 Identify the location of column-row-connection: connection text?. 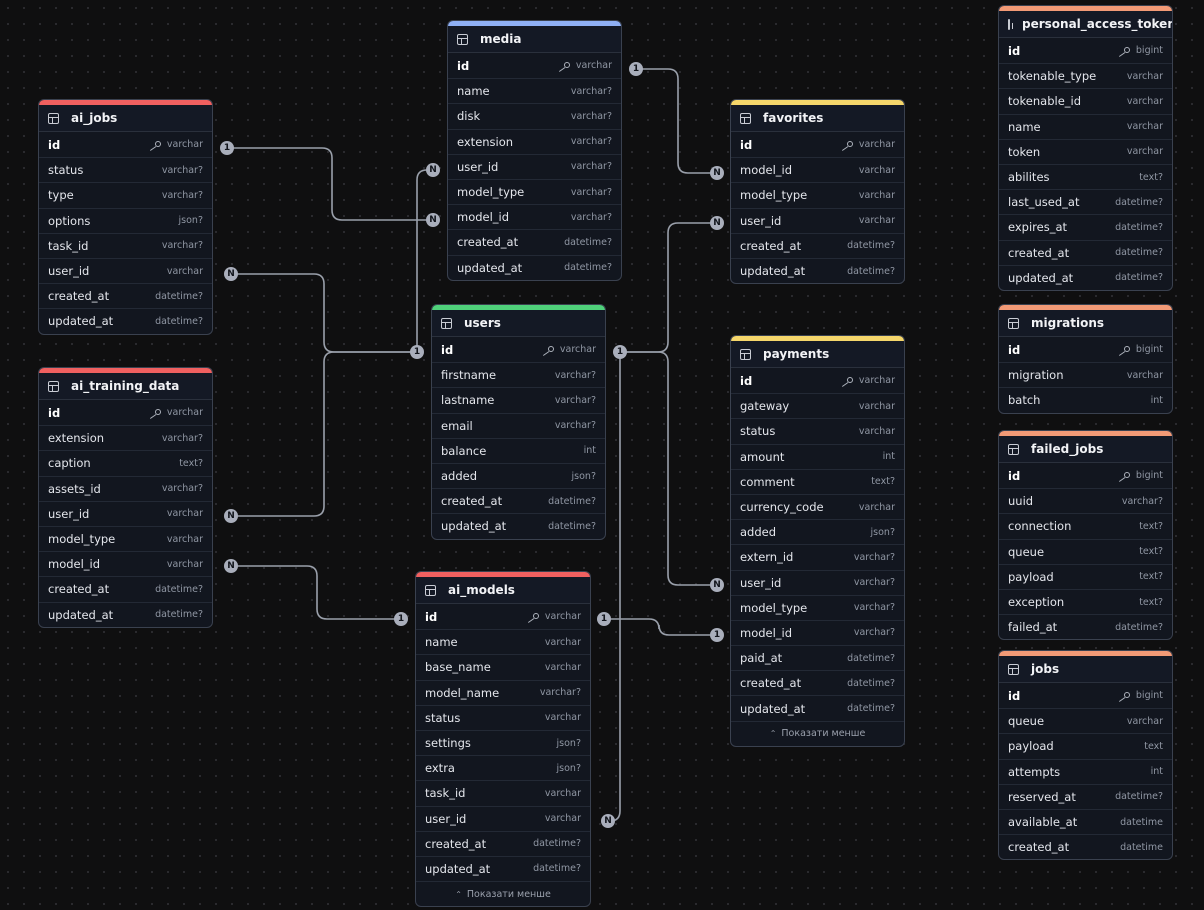
(1085, 525).